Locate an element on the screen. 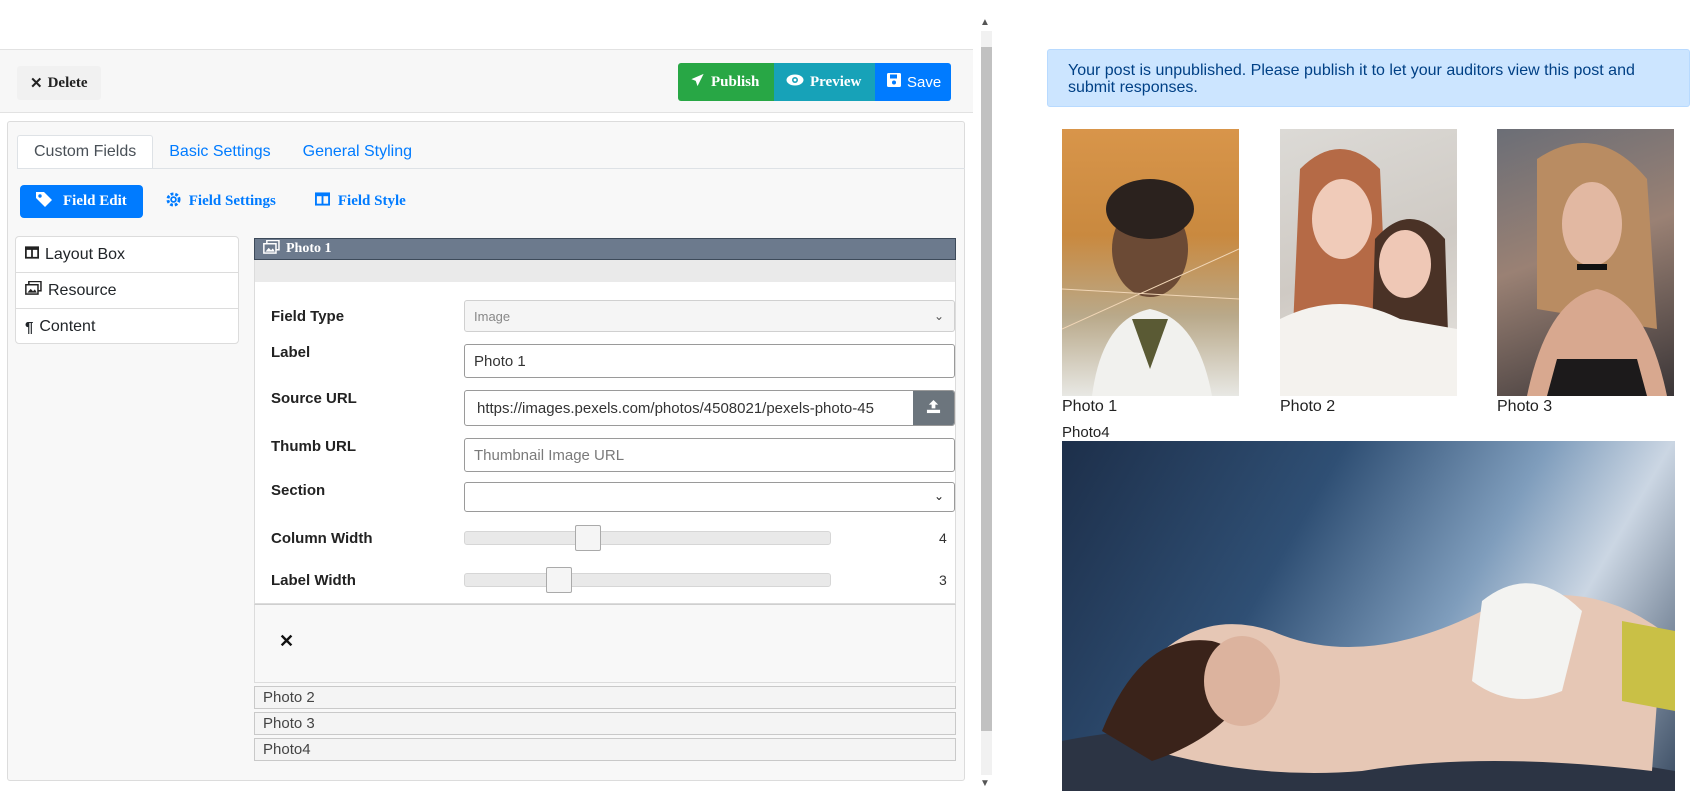 The width and height of the screenshot is (1707, 791). gallery-item-photo-2: Photo 2 is located at coordinates (1368, 272).